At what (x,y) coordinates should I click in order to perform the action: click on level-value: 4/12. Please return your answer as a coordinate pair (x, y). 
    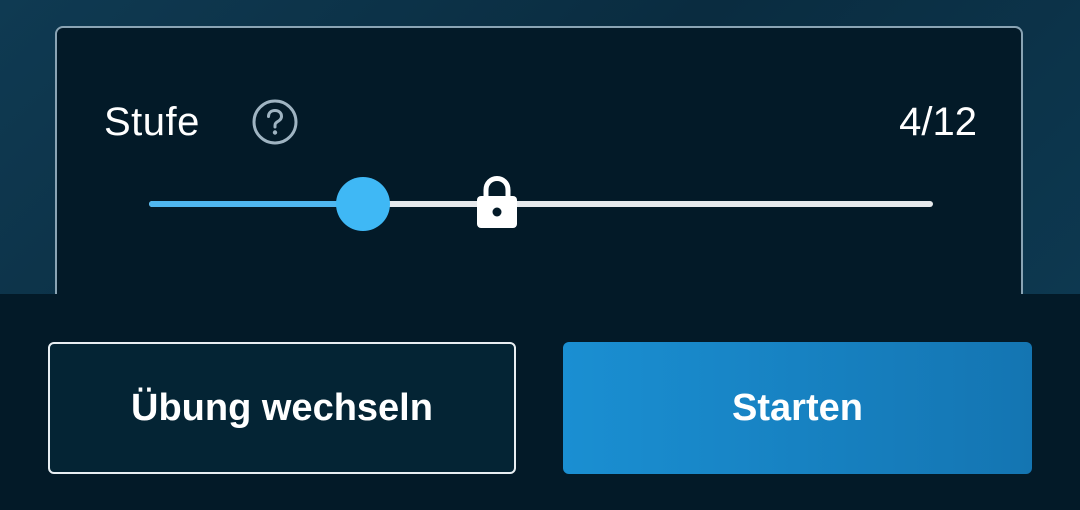
    Looking at the image, I should click on (938, 122).